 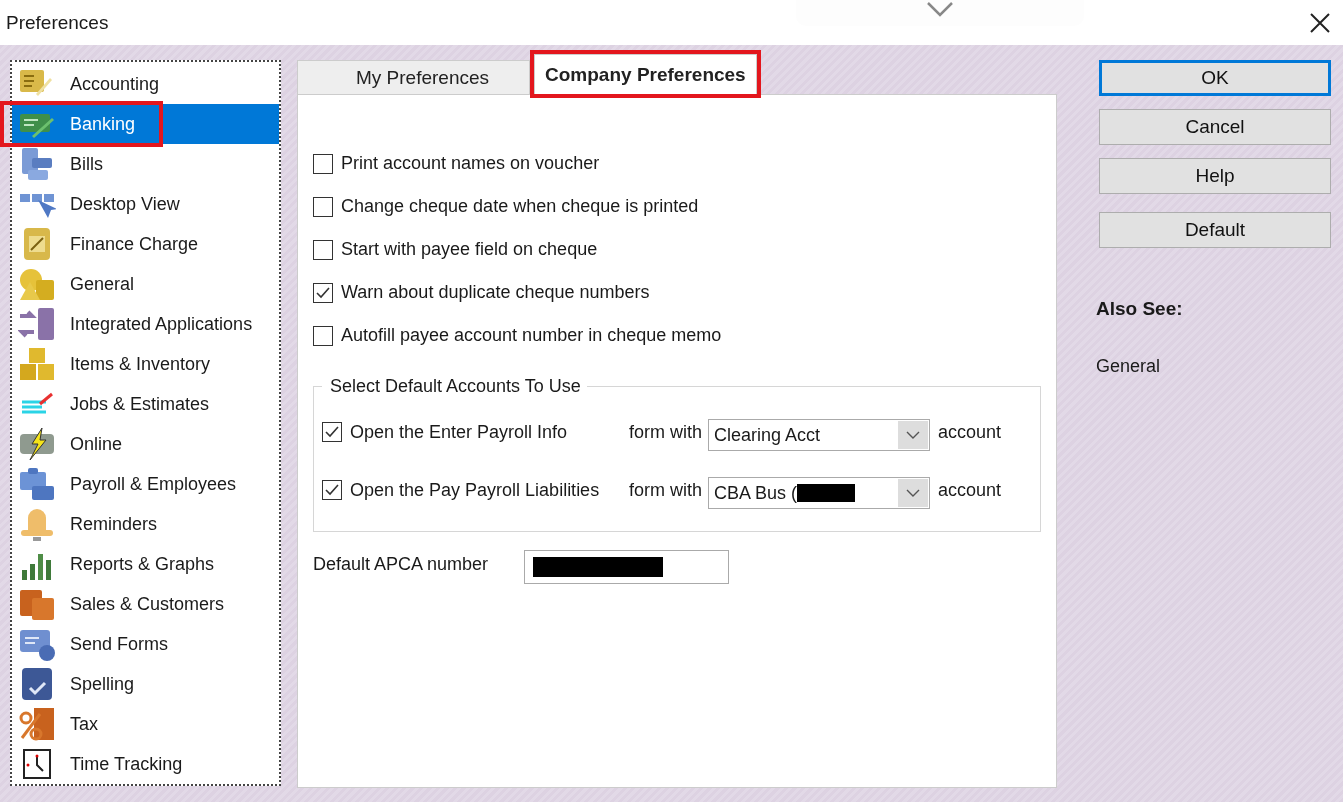 What do you see at coordinates (145, 364) in the screenshot?
I see `sidebar-item: Items & Inventory` at bounding box center [145, 364].